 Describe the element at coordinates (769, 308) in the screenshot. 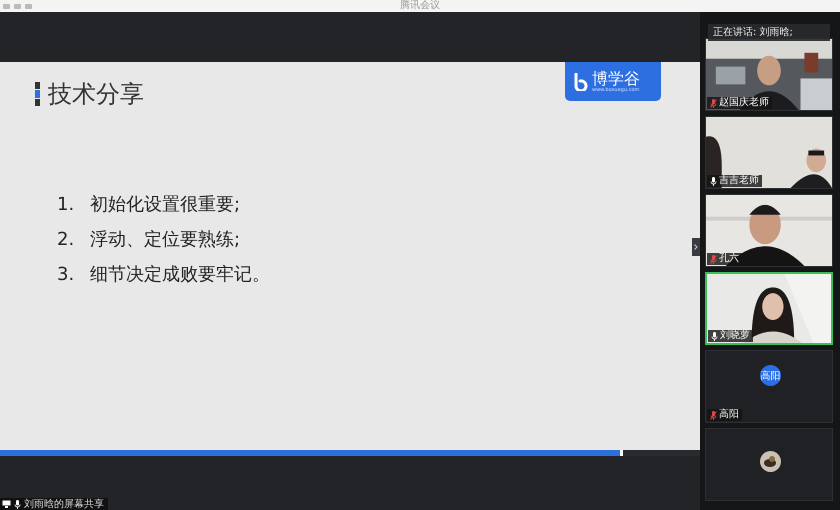

I see `video-tile: 刘晓萝` at that location.